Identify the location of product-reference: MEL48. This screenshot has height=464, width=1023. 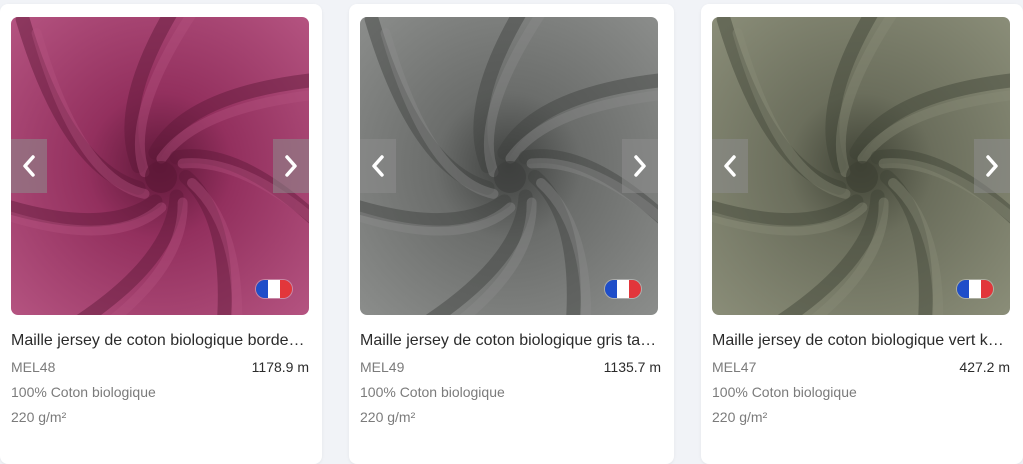
(33, 367).